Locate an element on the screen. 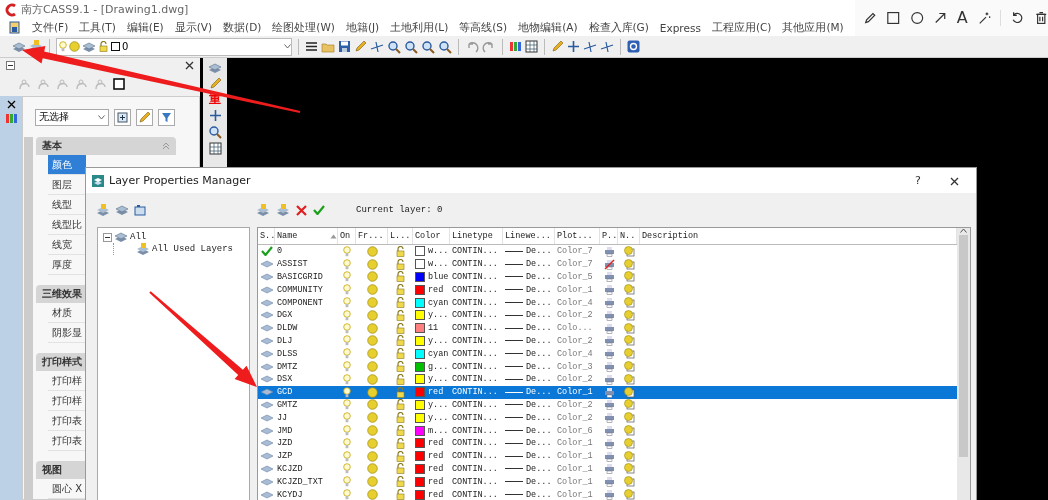 The width and height of the screenshot is (1048, 500). layer-row: DGX y... CONTIN... De... Color_2 is located at coordinates (607, 315).